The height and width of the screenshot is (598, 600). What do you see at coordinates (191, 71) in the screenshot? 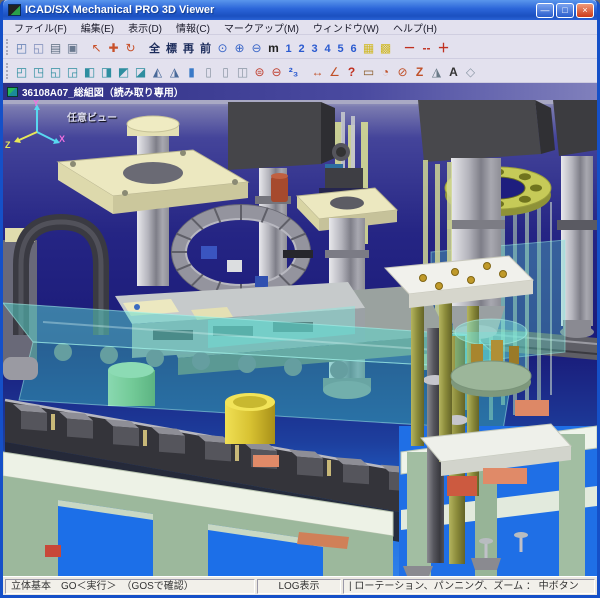
I see `cylinder-solid-icon: ▮` at bounding box center [191, 71].